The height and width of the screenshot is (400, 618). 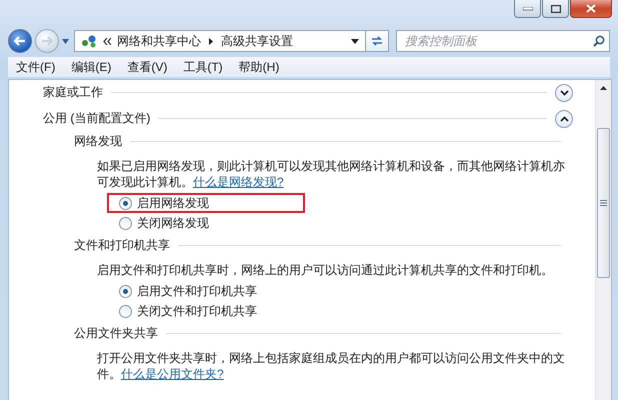 I want to click on maximize-button, so click(x=555, y=9).